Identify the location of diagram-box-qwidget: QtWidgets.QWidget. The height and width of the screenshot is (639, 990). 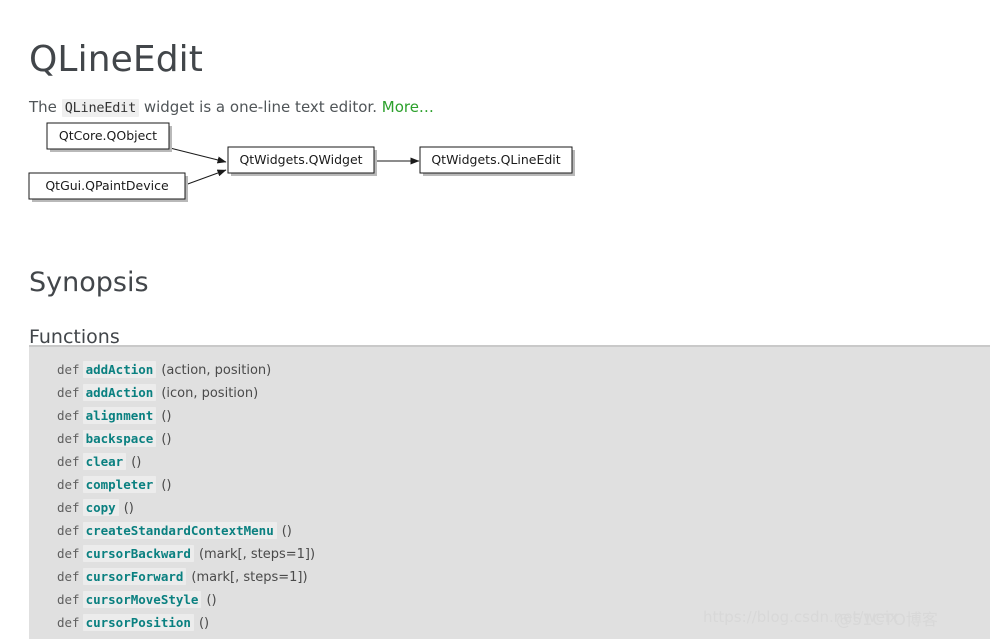
(301, 160).